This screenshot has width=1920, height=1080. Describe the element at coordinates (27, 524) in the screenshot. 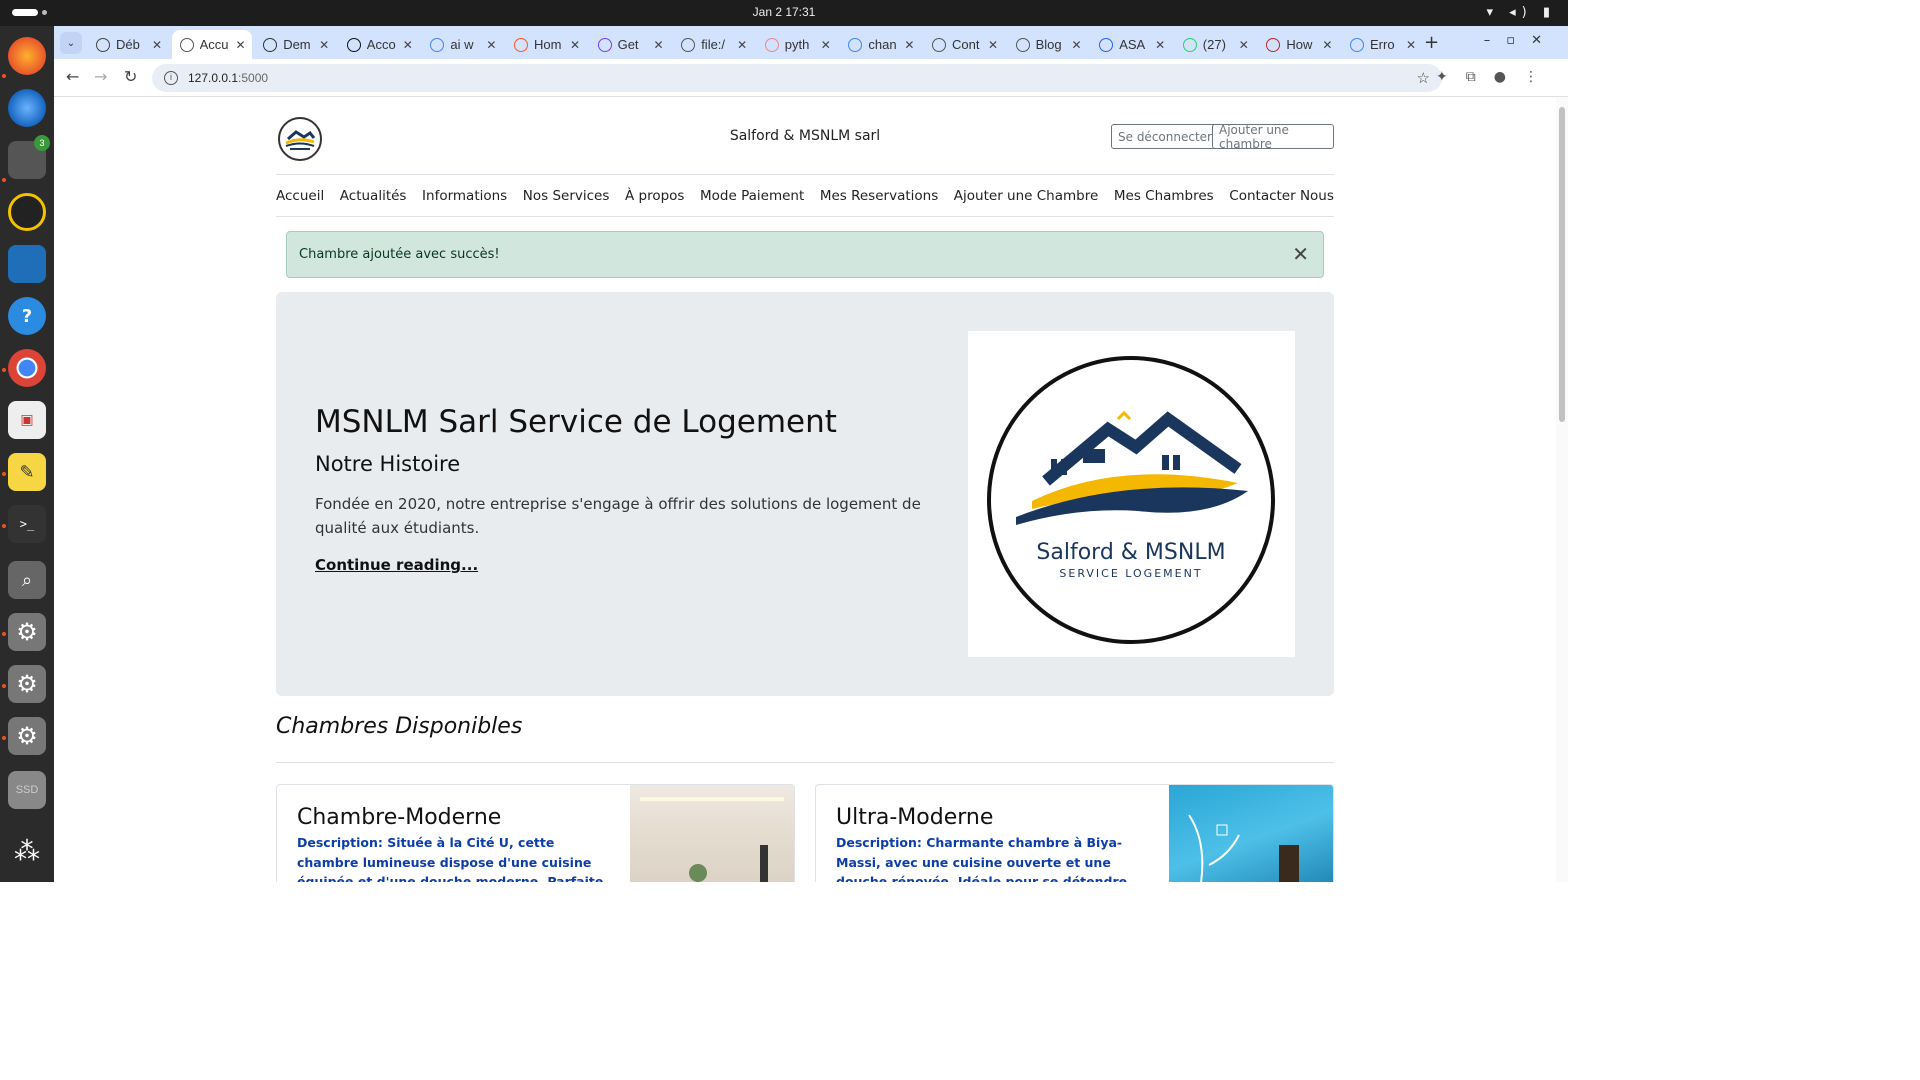

I see `terminal-icon: >_` at that location.